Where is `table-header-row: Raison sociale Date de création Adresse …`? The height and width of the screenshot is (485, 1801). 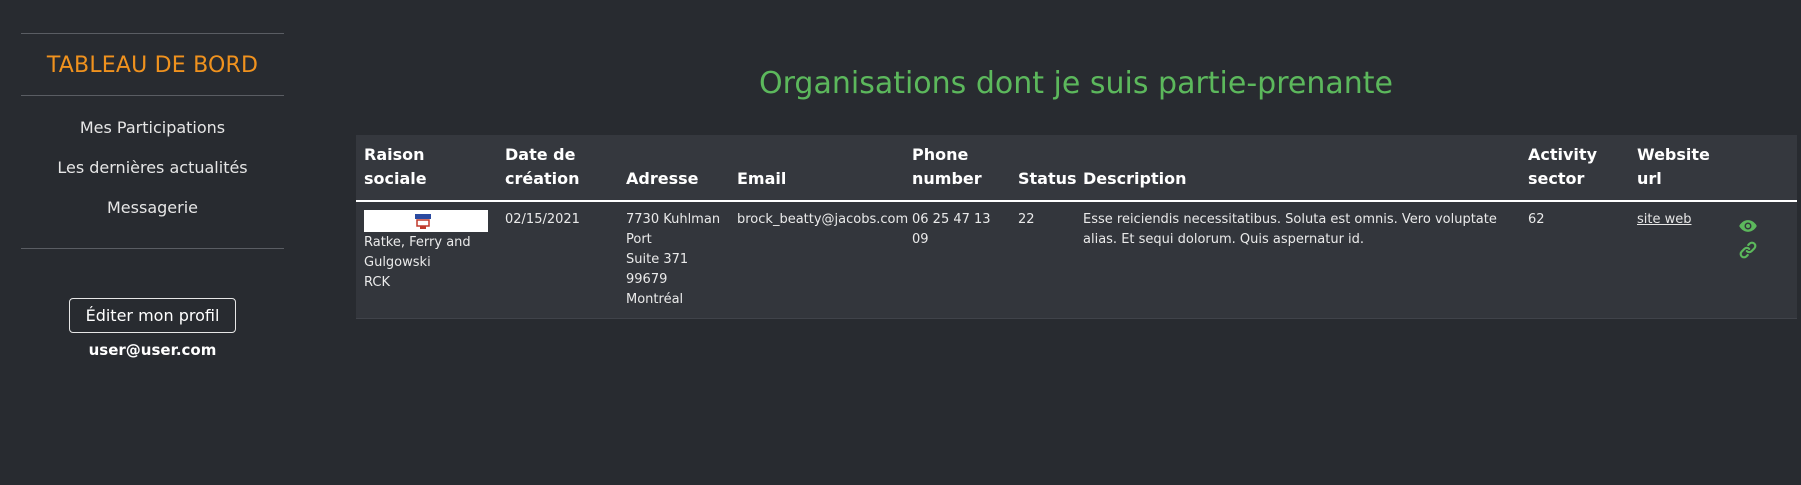
table-header-row: Raison sociale Date de création Adresse … is located at coordinates (1076, 168).